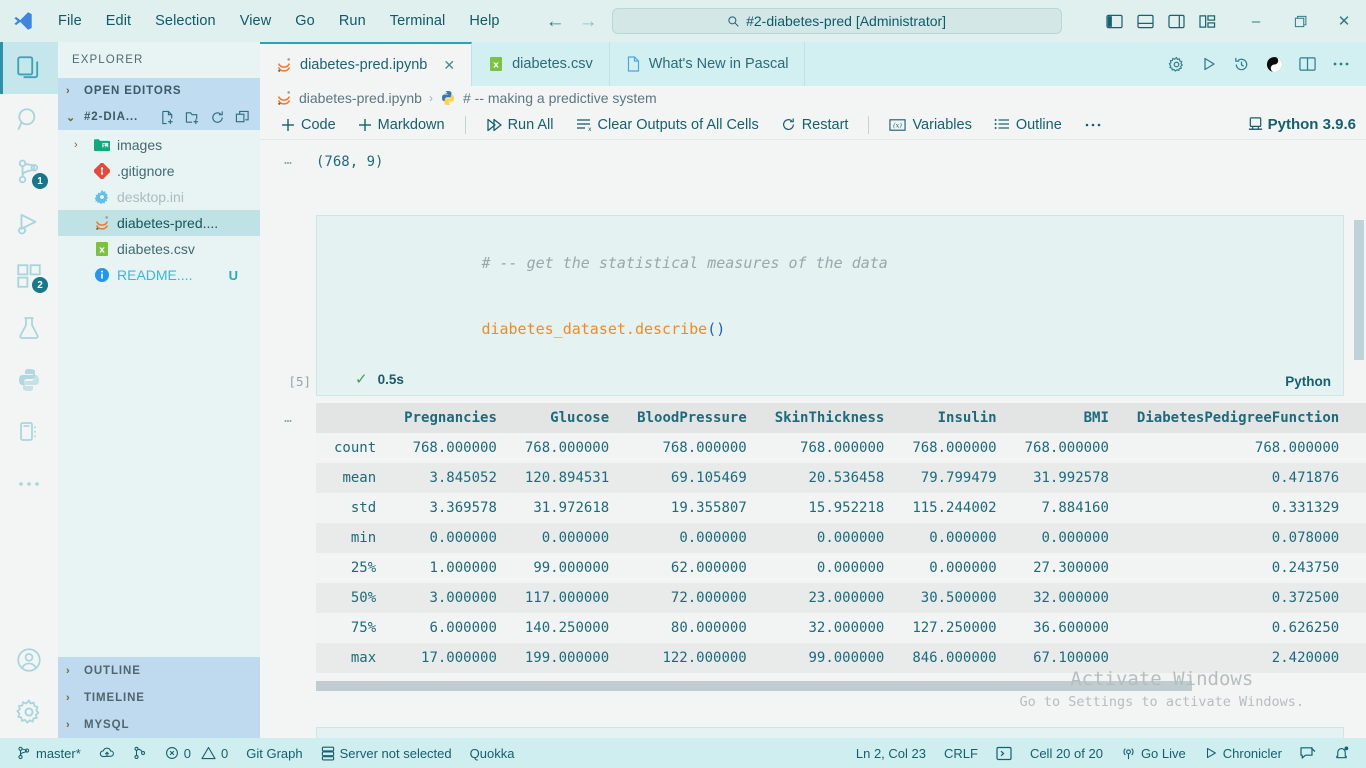 The width and height of the screenshot is (1366, 768). What do you see at coordinates (1004, 753) in the screenshot?
I see `status-terminal` at bounding box center [1004, 753].